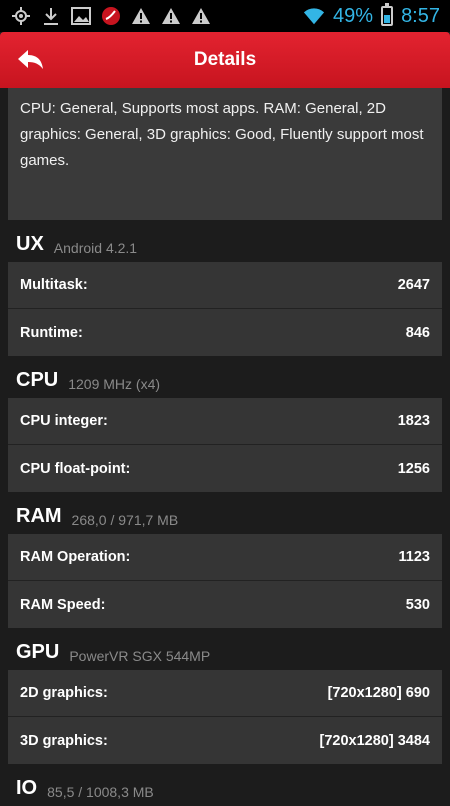  What do you see at coordinates (38, 652) in the screenshot?
I see `section-title: GPU` at bounding box center [38, 652].